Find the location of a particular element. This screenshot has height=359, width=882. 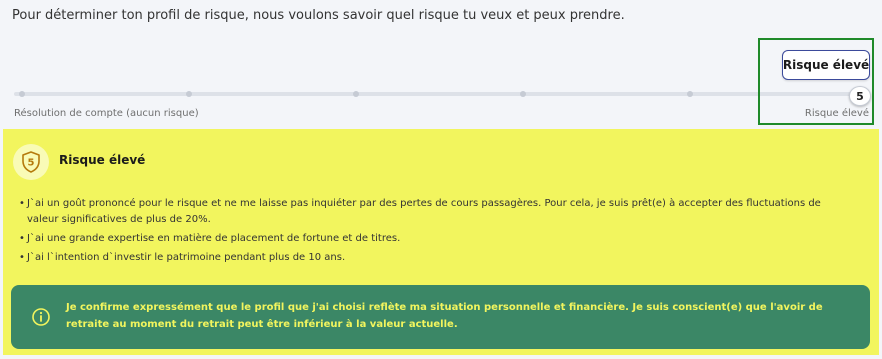

slider-tooltip: Risque élevé is located at coordinates (826, 65).